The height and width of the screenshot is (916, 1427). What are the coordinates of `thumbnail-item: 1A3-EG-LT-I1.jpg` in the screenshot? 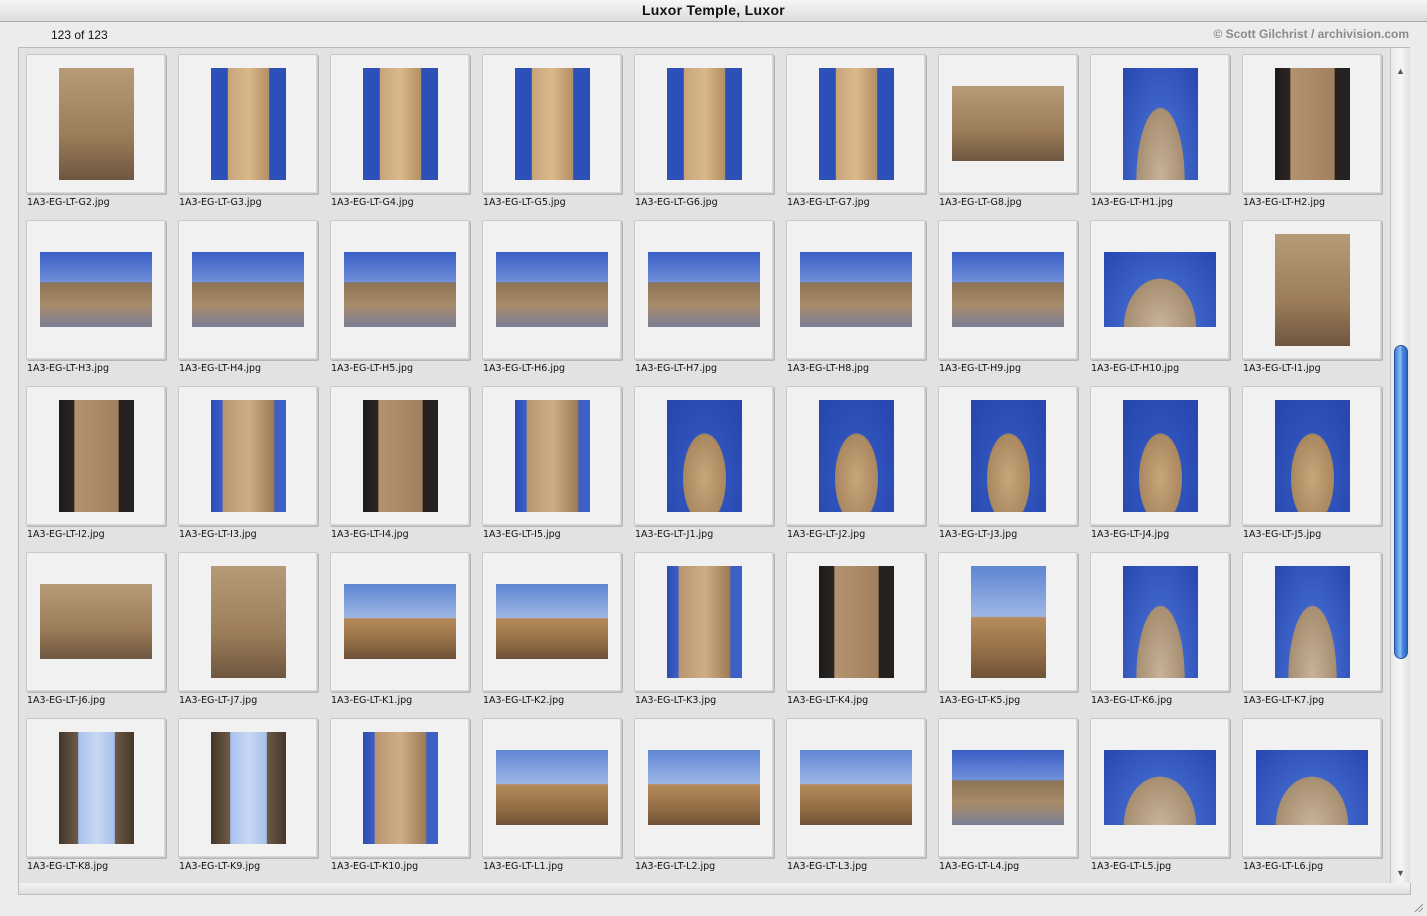 It's located at (1312, 297).